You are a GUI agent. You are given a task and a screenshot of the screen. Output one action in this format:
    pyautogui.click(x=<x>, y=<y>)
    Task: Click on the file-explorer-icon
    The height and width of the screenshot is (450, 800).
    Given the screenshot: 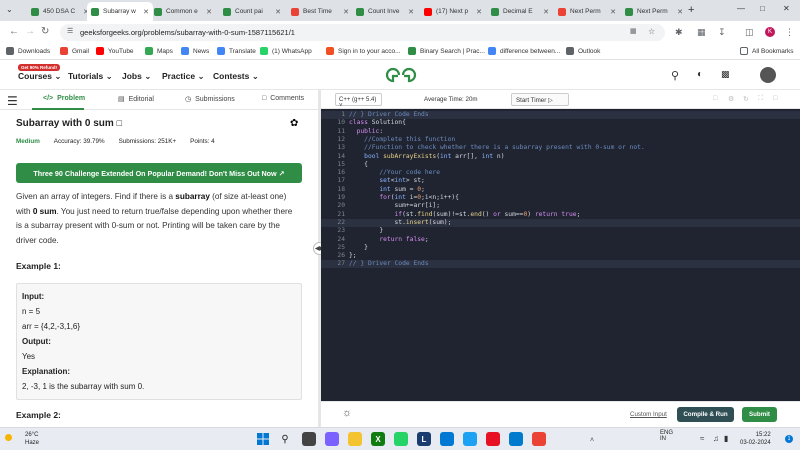 What is the action you would take?
    pyautogui.click(x=355, y=439)
    